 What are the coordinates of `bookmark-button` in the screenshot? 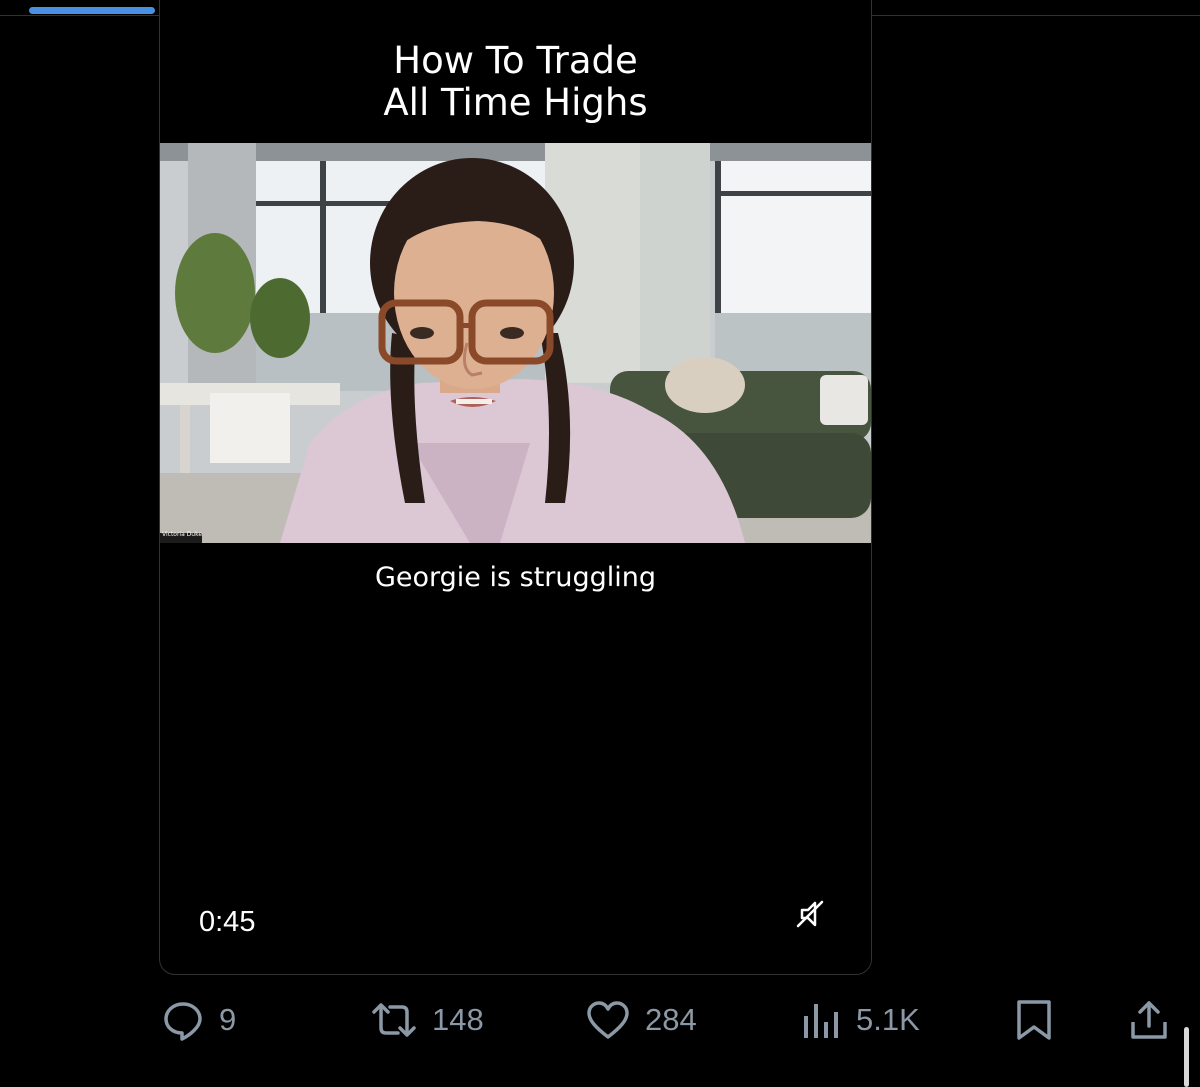 It's located at (1034, 1020).